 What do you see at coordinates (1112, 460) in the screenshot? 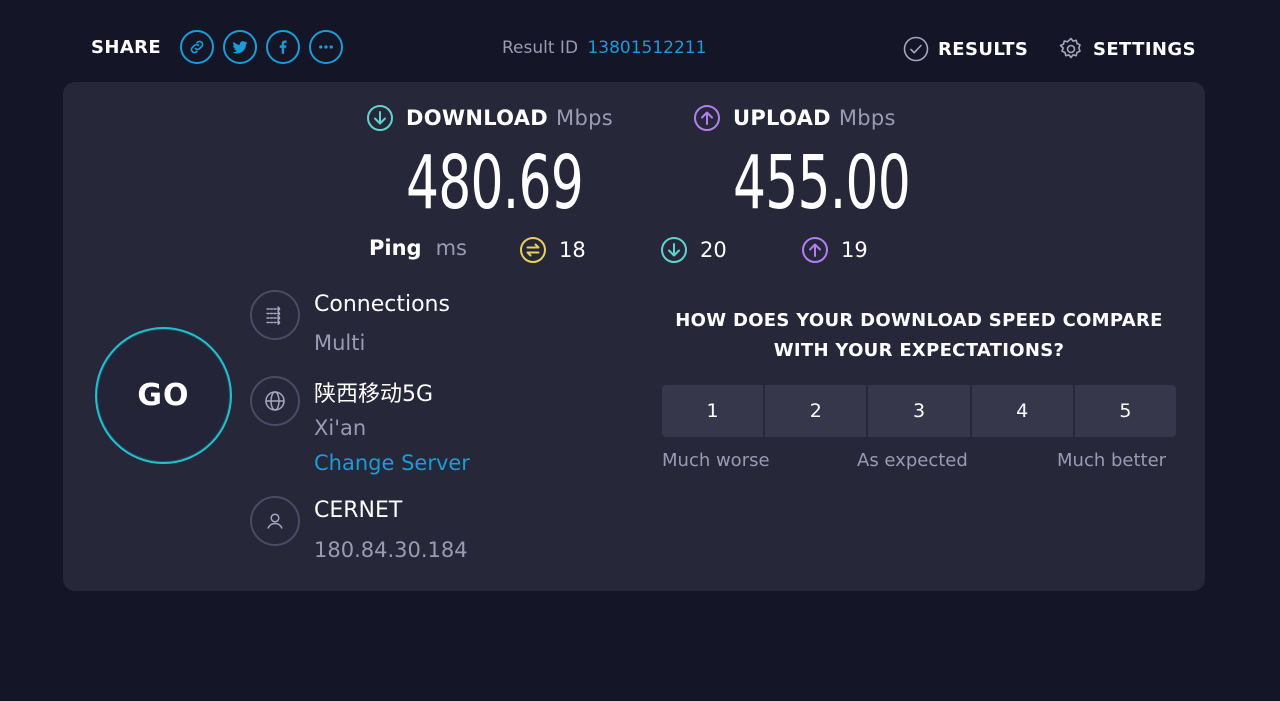
I see `rating-high-label: Much better` at bounding box center [1112, 460].